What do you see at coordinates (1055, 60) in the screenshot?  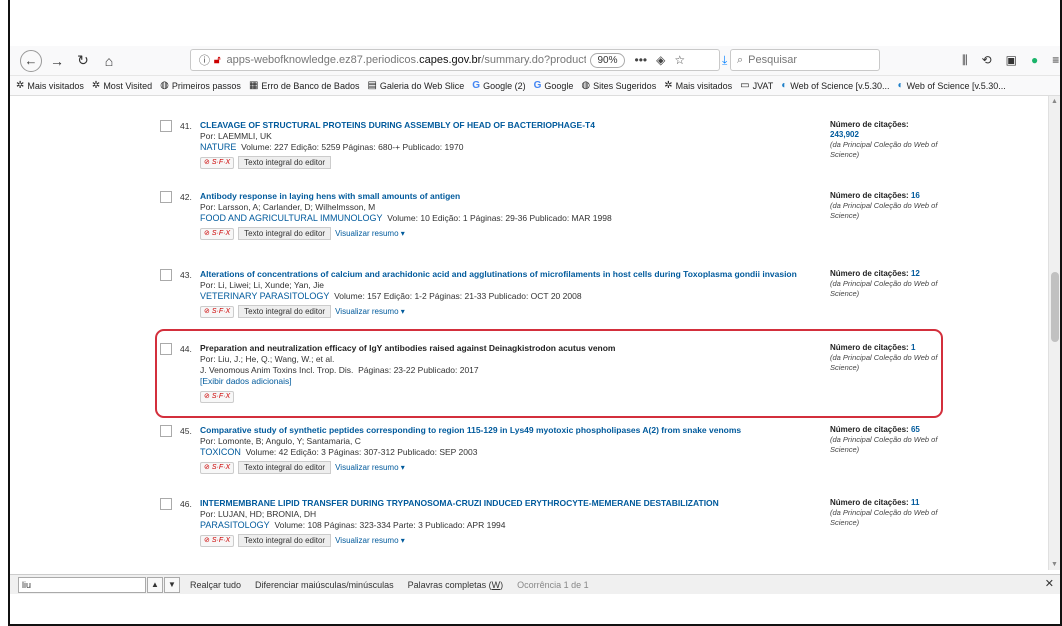 I see `menu-icon: ≡` at bounding box center [1055, 60].